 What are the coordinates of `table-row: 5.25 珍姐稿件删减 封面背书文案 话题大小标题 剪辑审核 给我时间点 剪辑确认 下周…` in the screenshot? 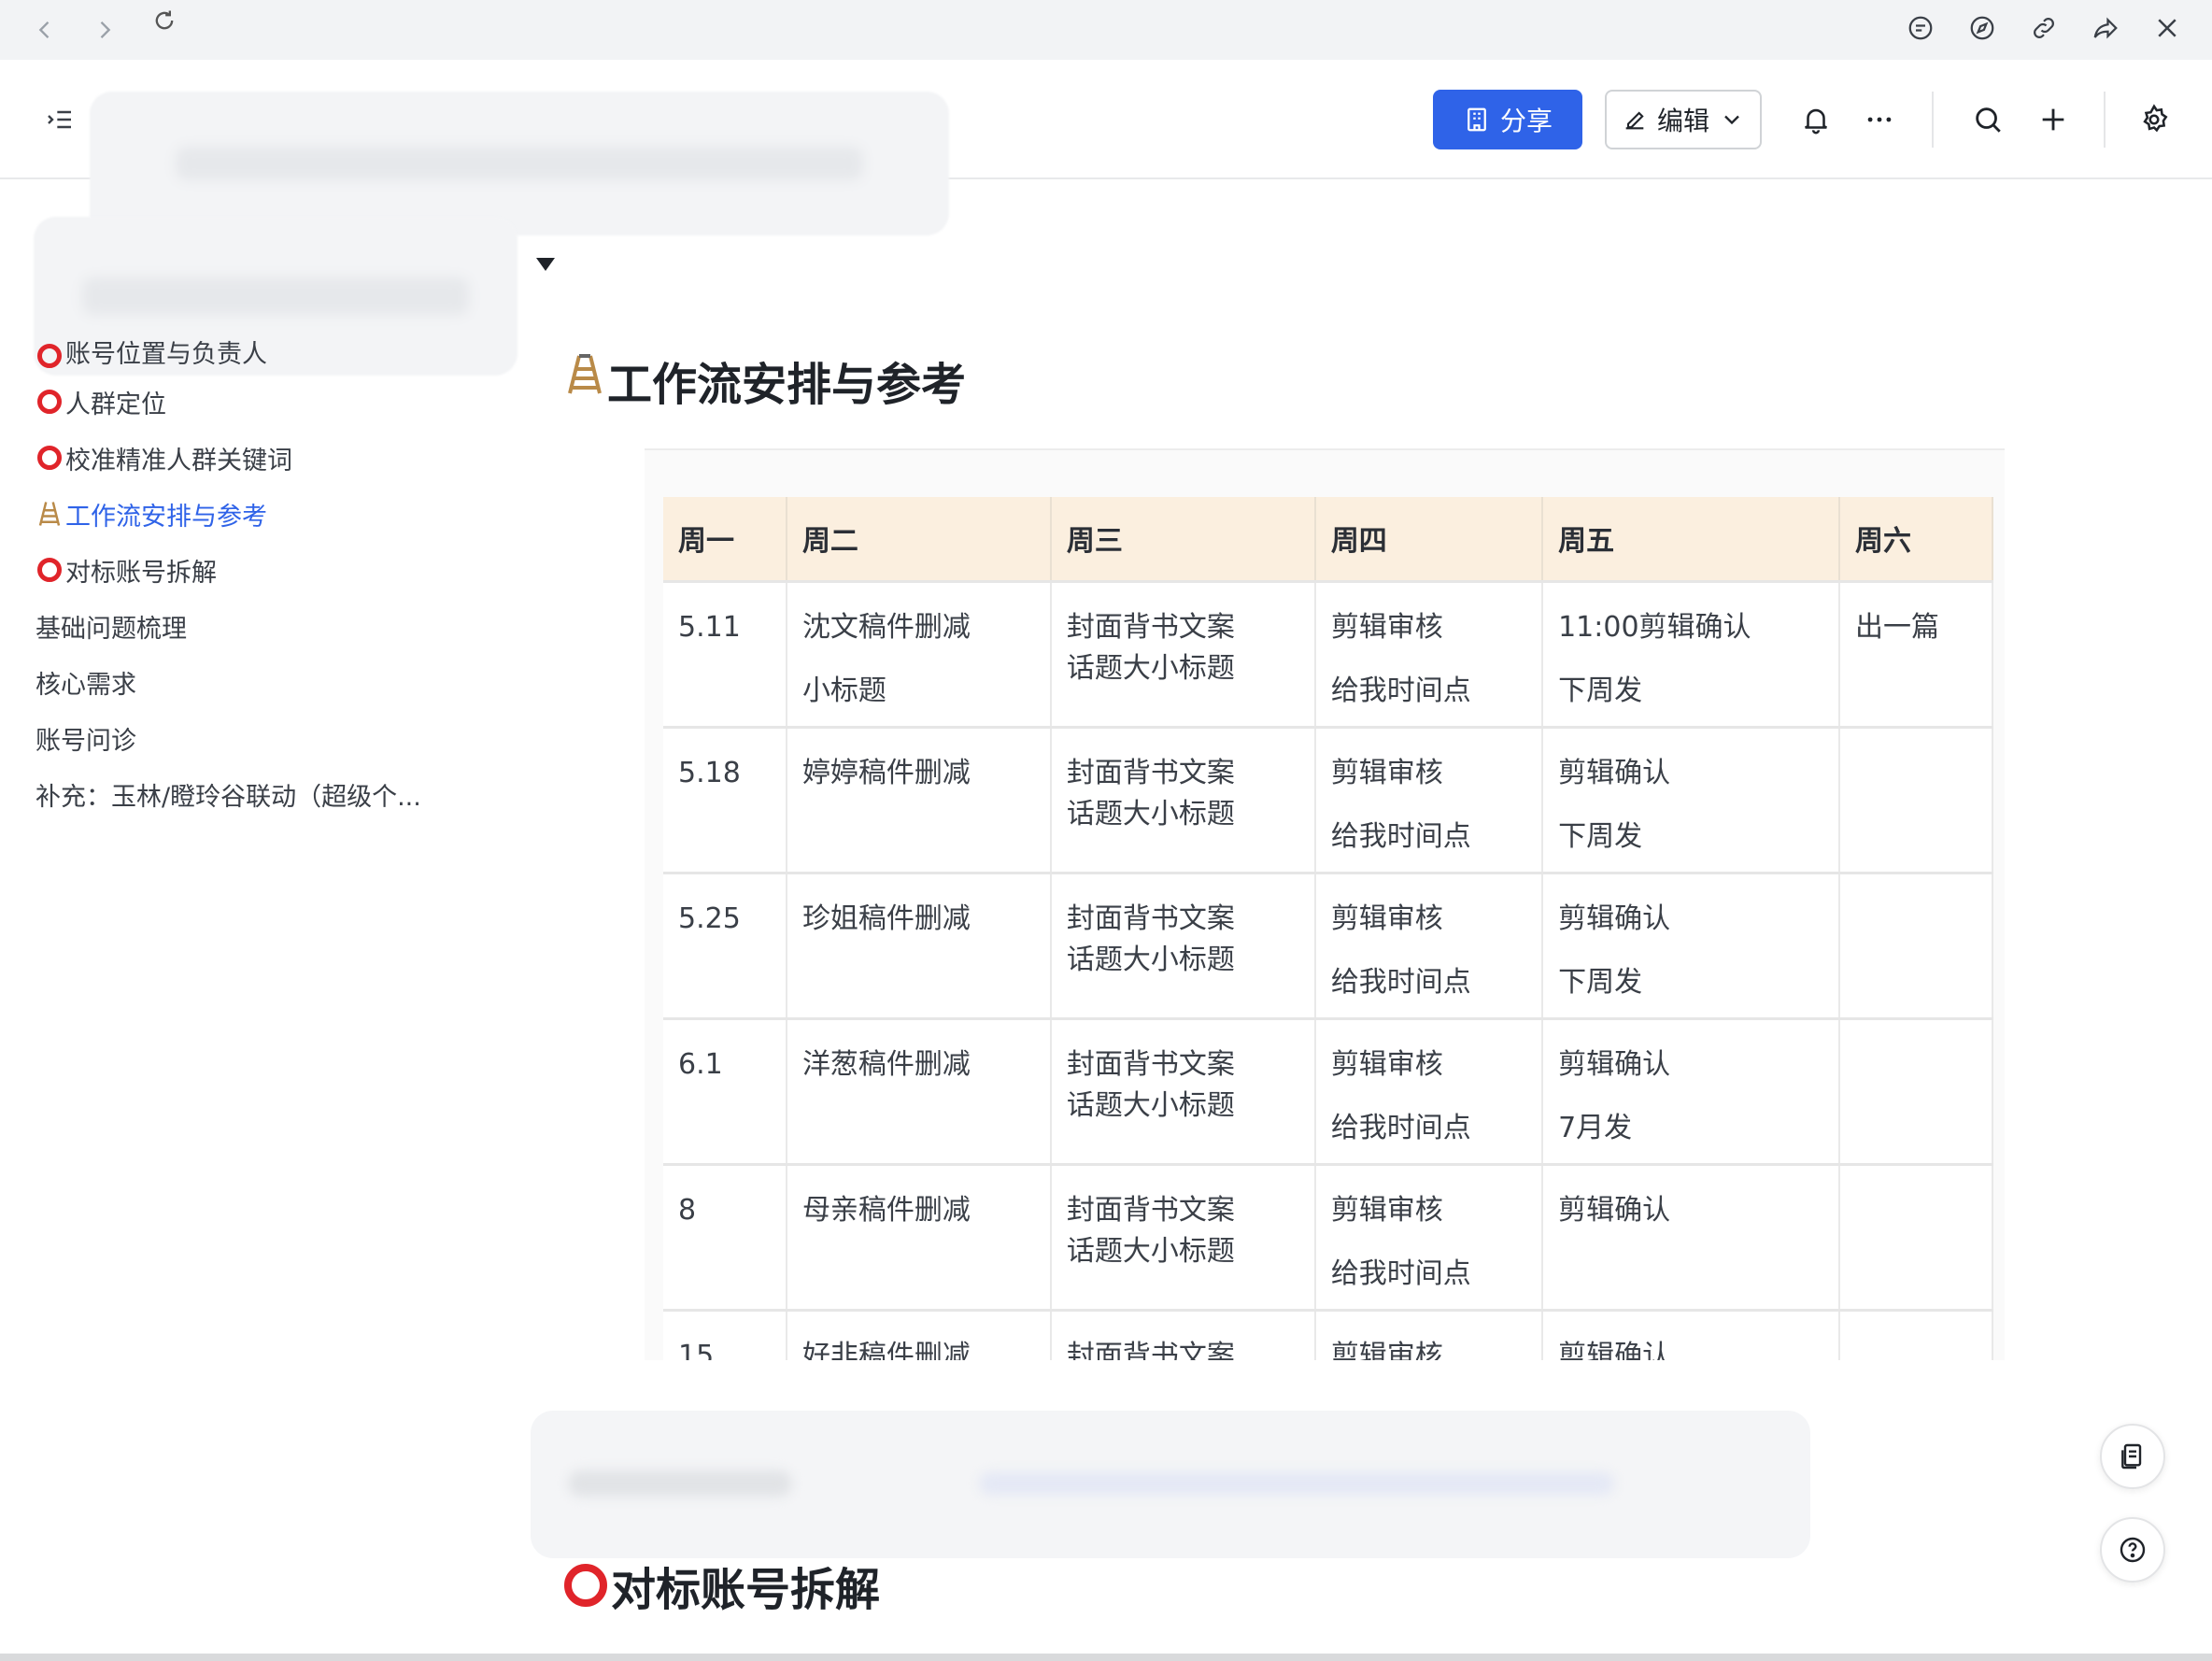 It's located at (1328, 944).